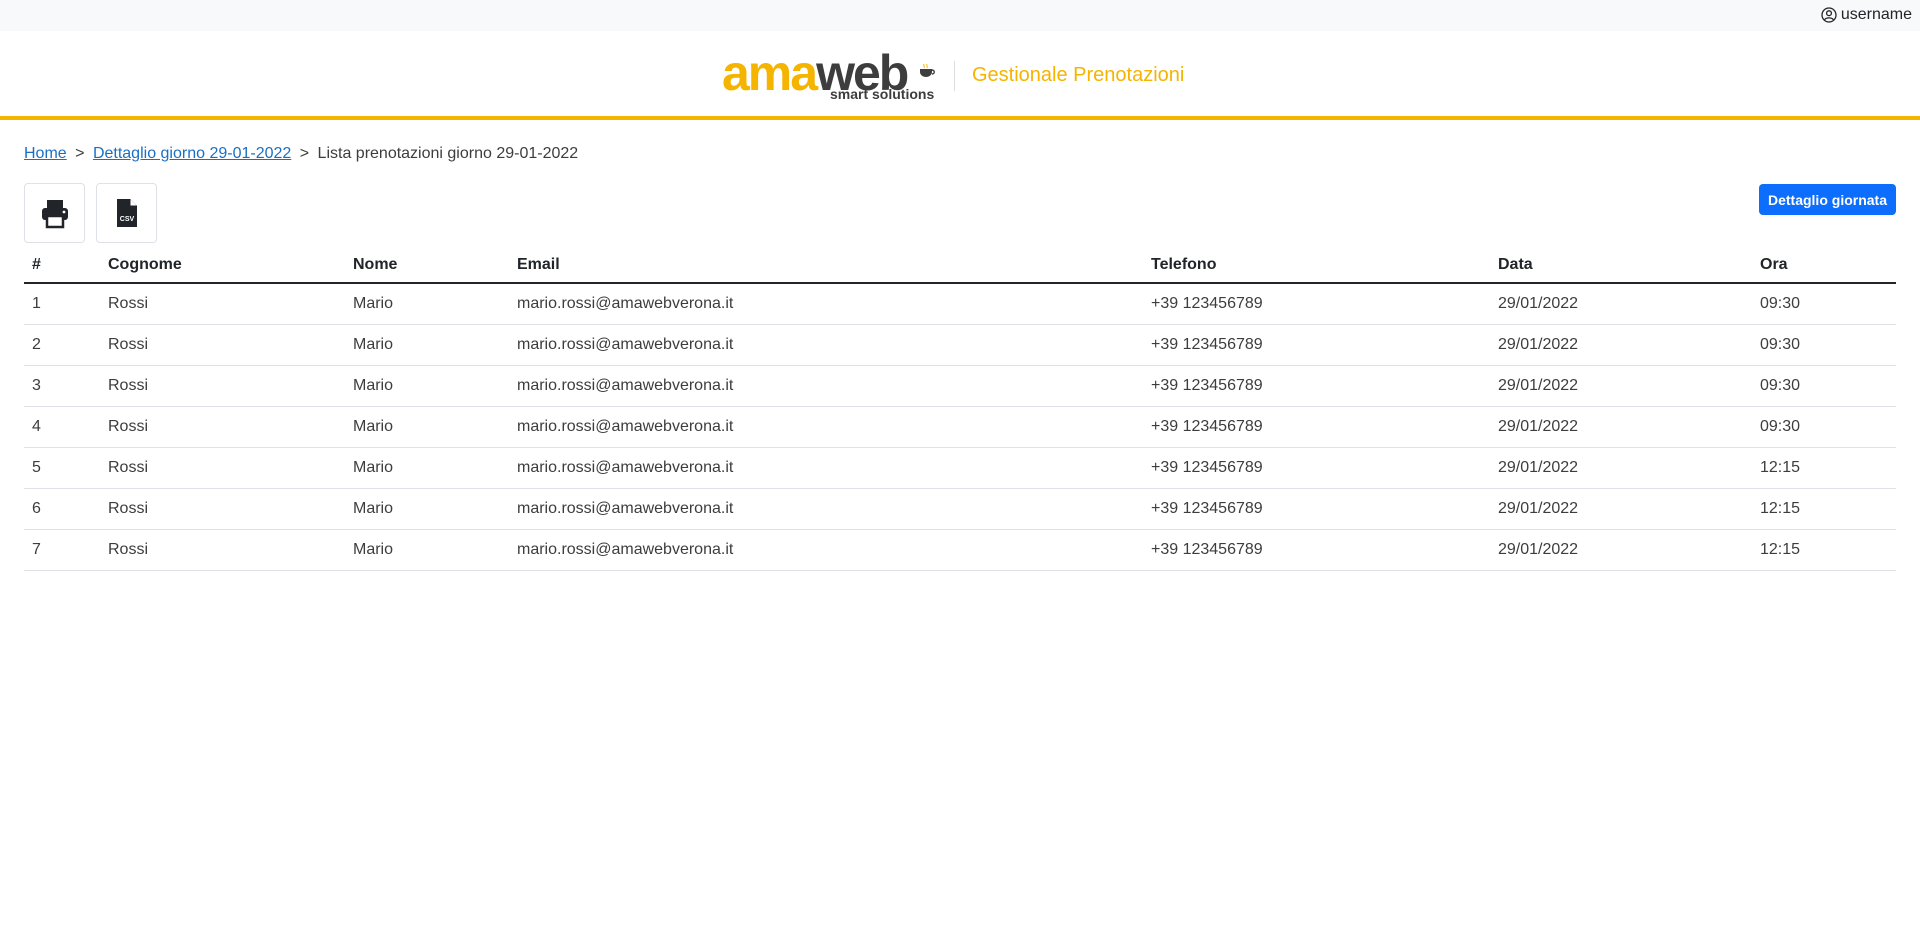 This screenshot has width=1920, height=937. I want to click on column-header-email: Email, so click(826, 265).